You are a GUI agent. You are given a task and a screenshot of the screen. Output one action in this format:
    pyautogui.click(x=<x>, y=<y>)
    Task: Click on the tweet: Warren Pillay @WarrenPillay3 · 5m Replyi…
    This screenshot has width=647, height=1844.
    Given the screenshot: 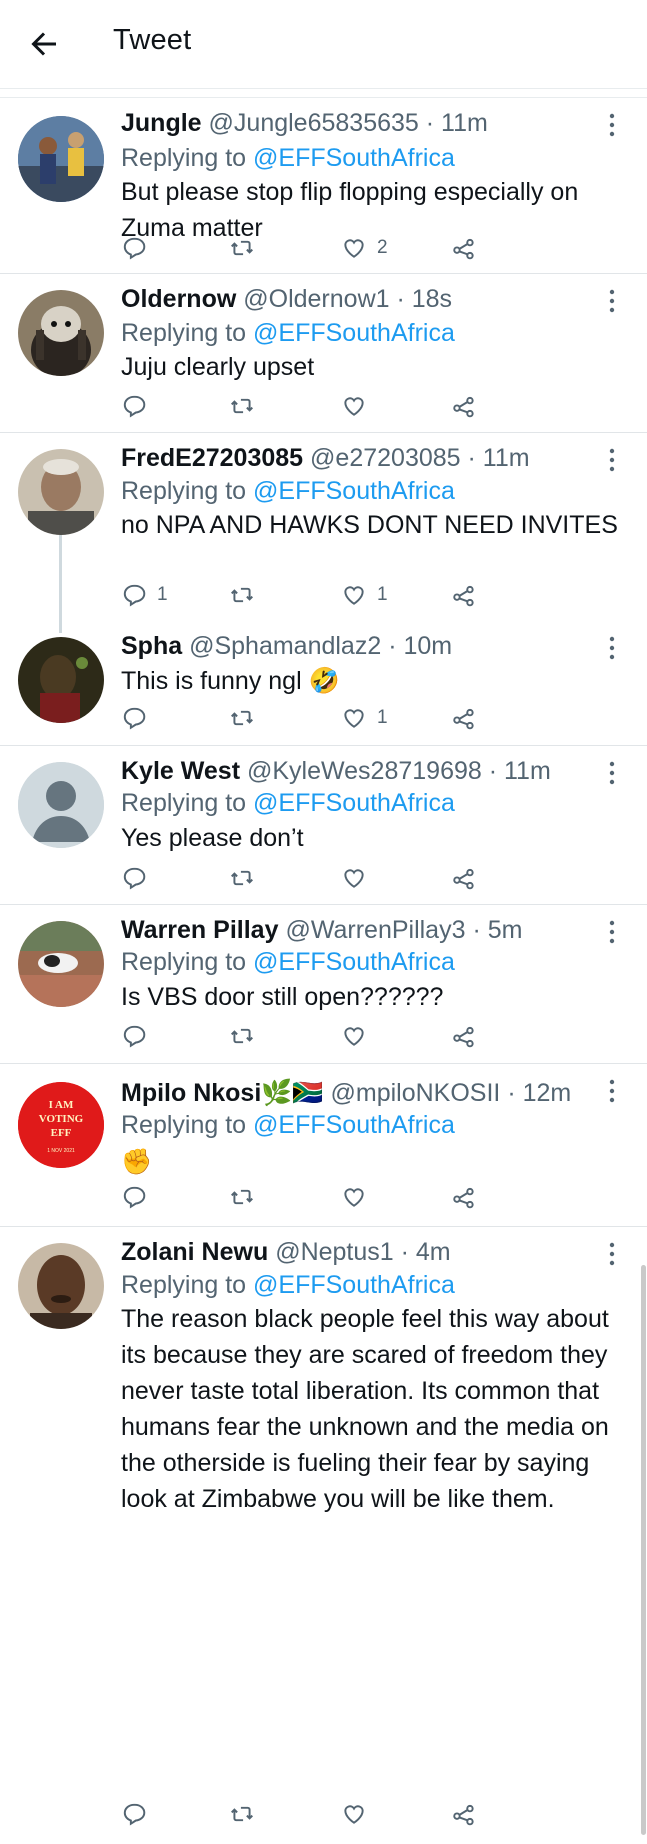 What is the action you would take?
    pyautogui.click(x=323, y=984)
    